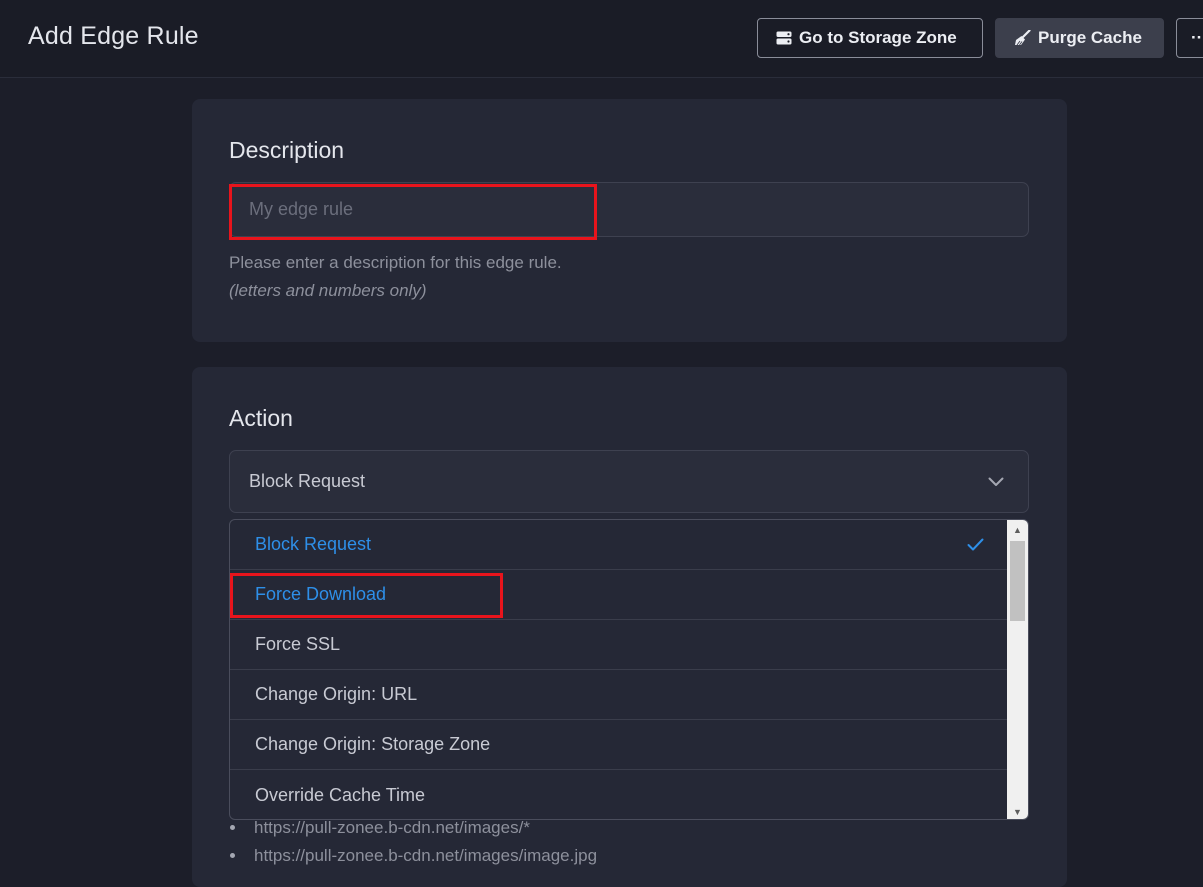 The width and height of the screenshot is (1203, 887). What do you see at coordinates (298, 644) in the screenshot?
I see `option-label: Force SSL` at bounding box center [298, 644].